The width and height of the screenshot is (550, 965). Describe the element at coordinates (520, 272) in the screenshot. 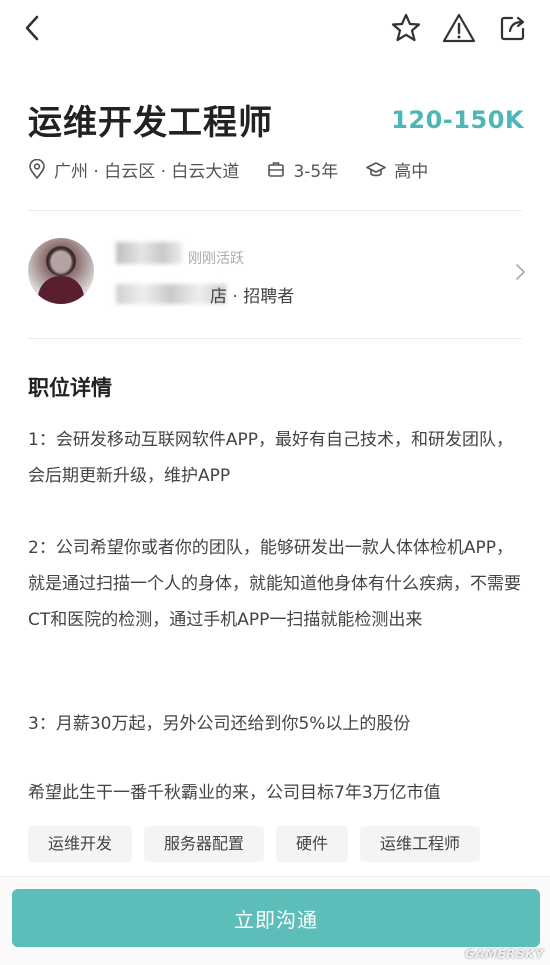

I see `chevron-right-icon` at that location.